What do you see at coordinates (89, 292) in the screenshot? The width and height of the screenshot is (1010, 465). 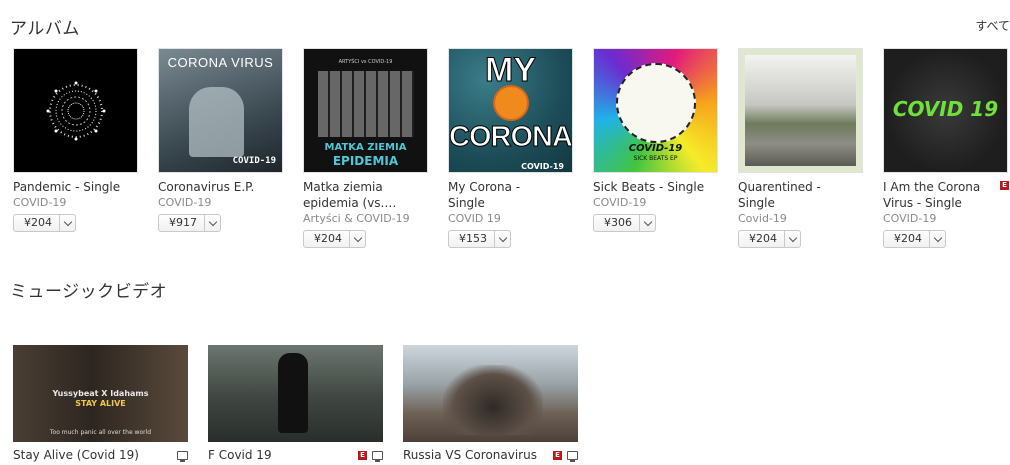 I see `videos-section-title: ミュージックビデオ` at bounding box center [89, 292].